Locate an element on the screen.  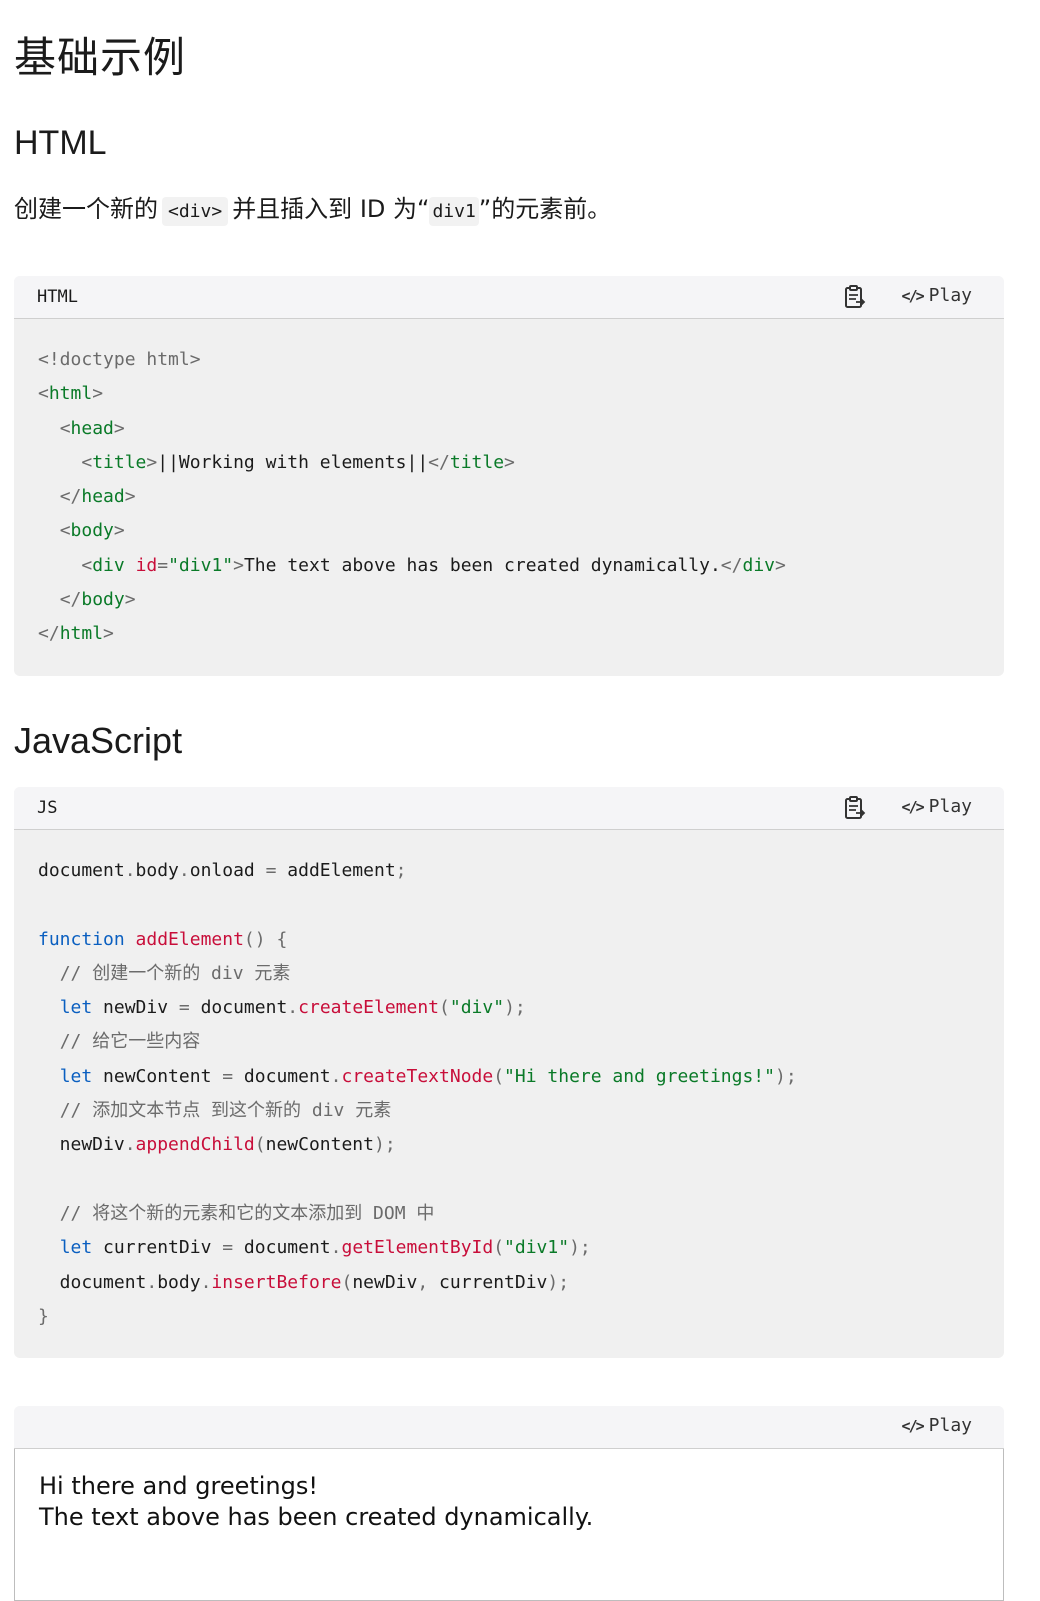
intro-text-1: 创建一个新的 is located at coordinates (86, 209).